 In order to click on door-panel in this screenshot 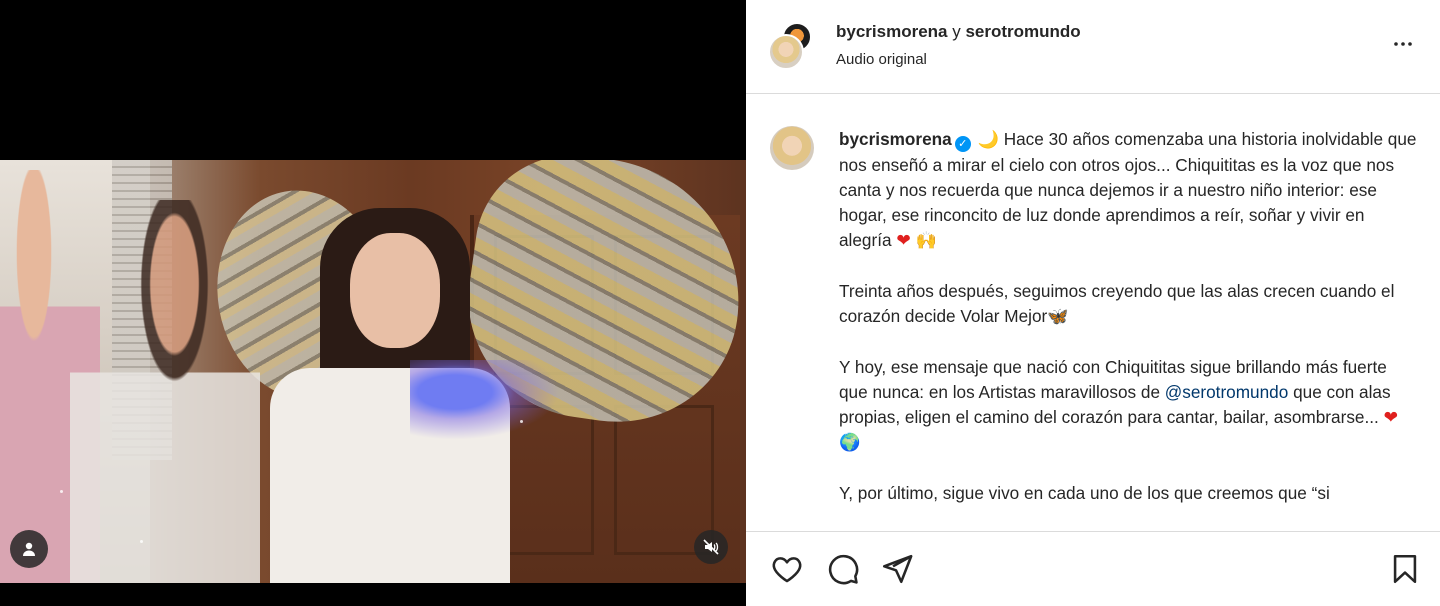, I will do `click(664, 480)`.